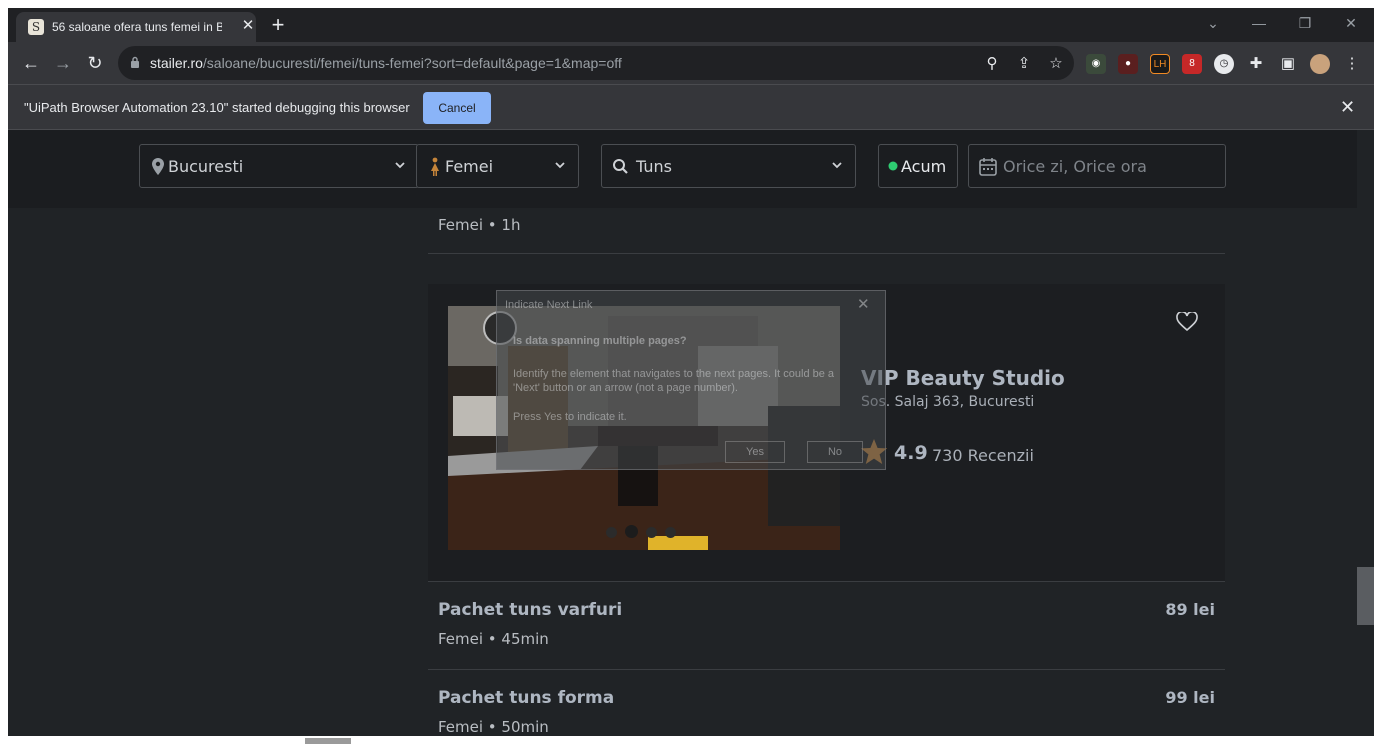  Describe the element at coordinates (691, 740) in the screenshot. I see `taskbar-edge` at that location.